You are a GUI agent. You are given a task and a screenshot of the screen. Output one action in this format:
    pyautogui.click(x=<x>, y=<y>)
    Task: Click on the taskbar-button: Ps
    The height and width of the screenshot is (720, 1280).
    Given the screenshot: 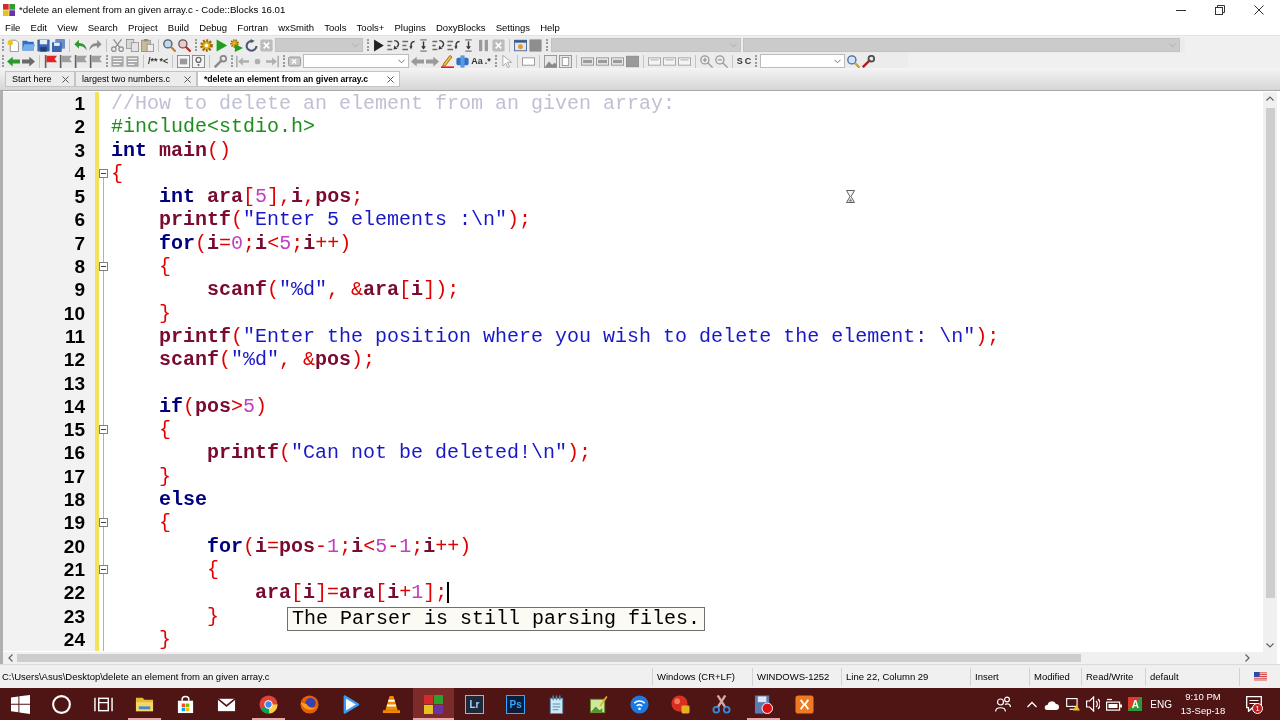 What is the action you would take?
    pyautogui.click(x=516, y=704)
    